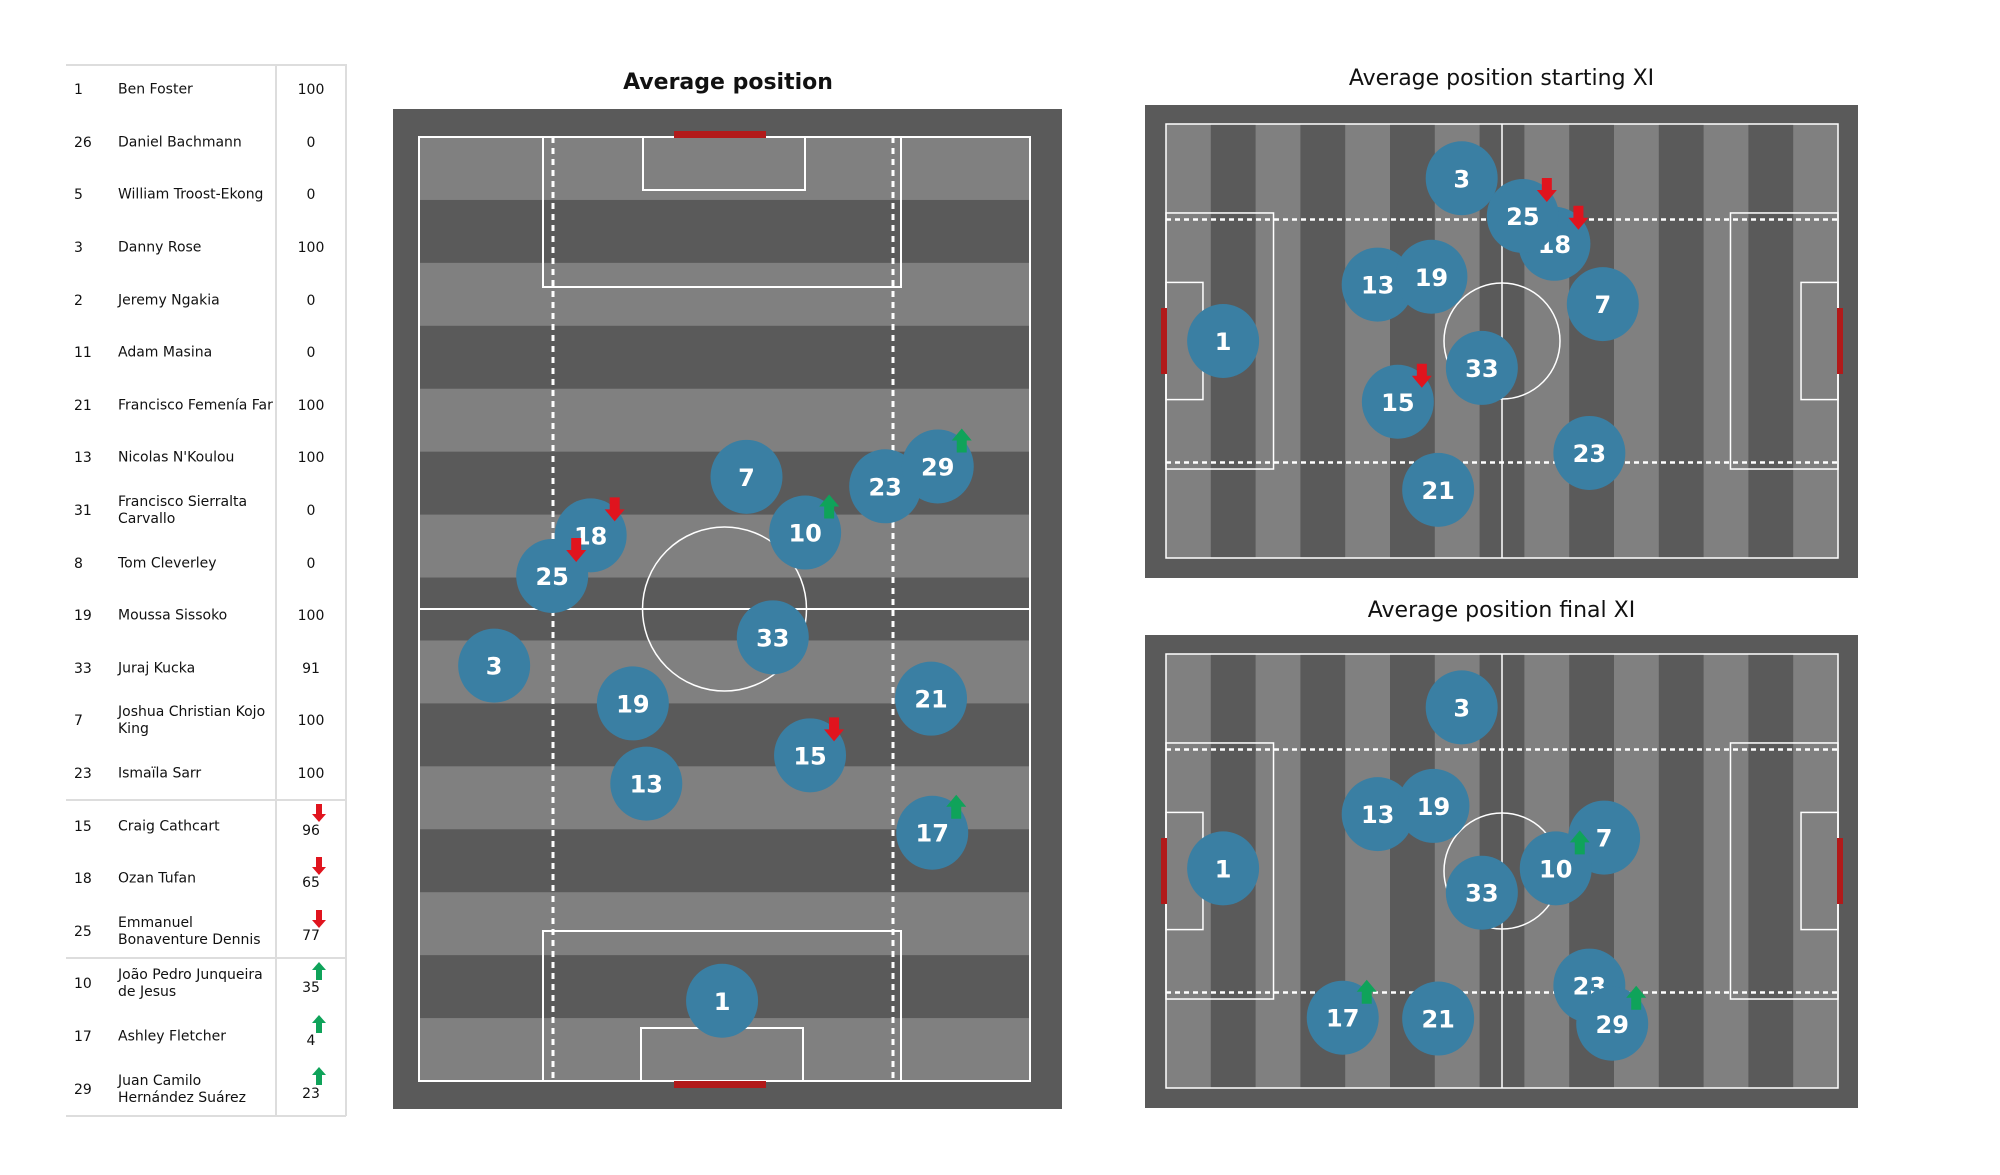  I want to click on goal-top, so click(720, 134).